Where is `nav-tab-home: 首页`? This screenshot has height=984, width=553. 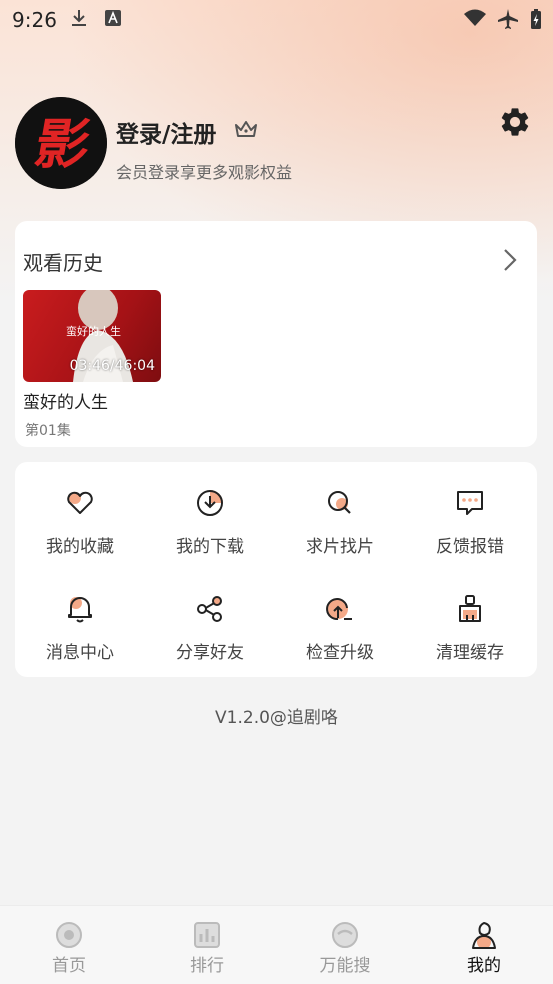 nav-tab-home: 首页 is located at coordinates (69, 945).